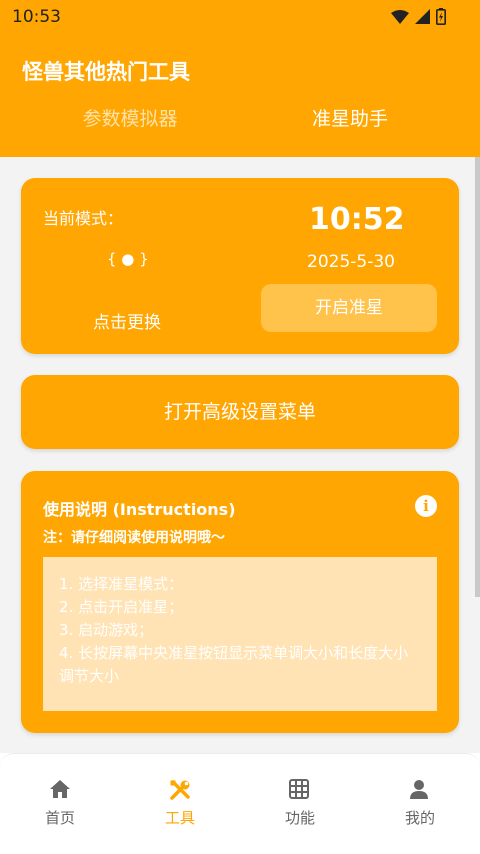 This screenshot has height=854, width=480. What do you see at coordinates (299, 789) in the screenshot?
I see `grid-icon` at bounding box center [299, 789].